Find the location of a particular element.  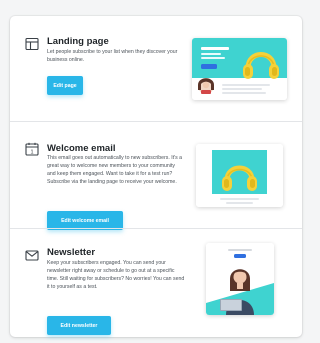

landing-page-preview is located at coordinates (239, 69).